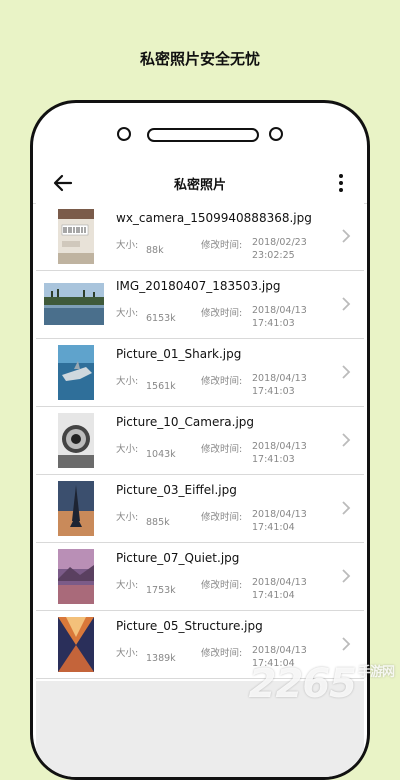 This screenshot has width=400, height=780. What do you see at coordinates (161, 590) in the screenshot?
I see `file-size: 1753k` at bounding box center [161, 590].